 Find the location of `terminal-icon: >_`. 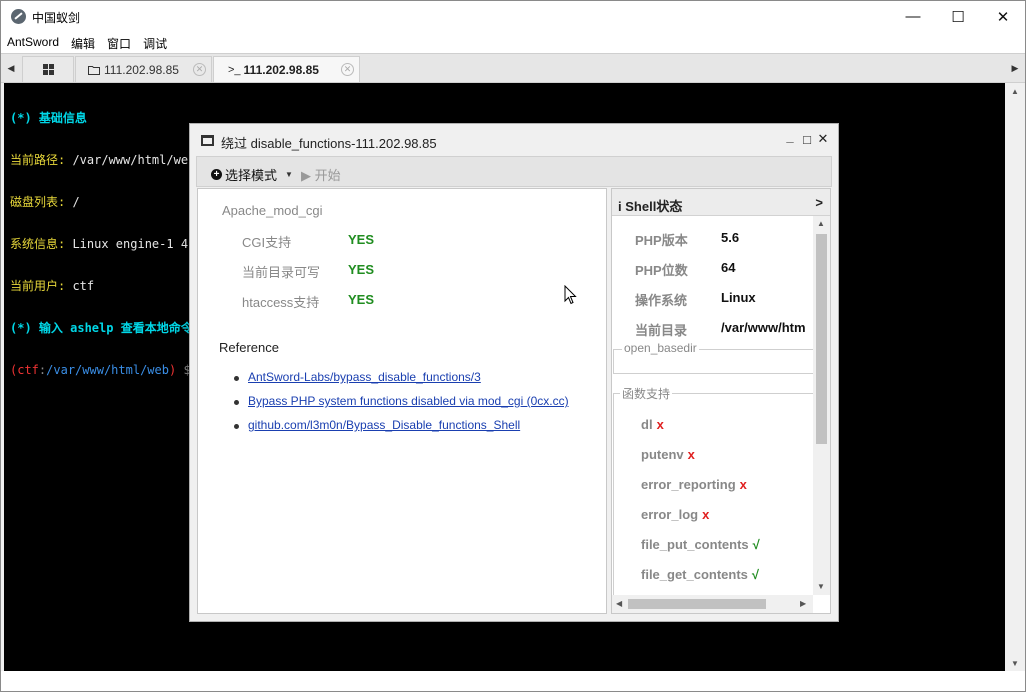

terminal-icon: >_ is located at coordinates (234, 69).